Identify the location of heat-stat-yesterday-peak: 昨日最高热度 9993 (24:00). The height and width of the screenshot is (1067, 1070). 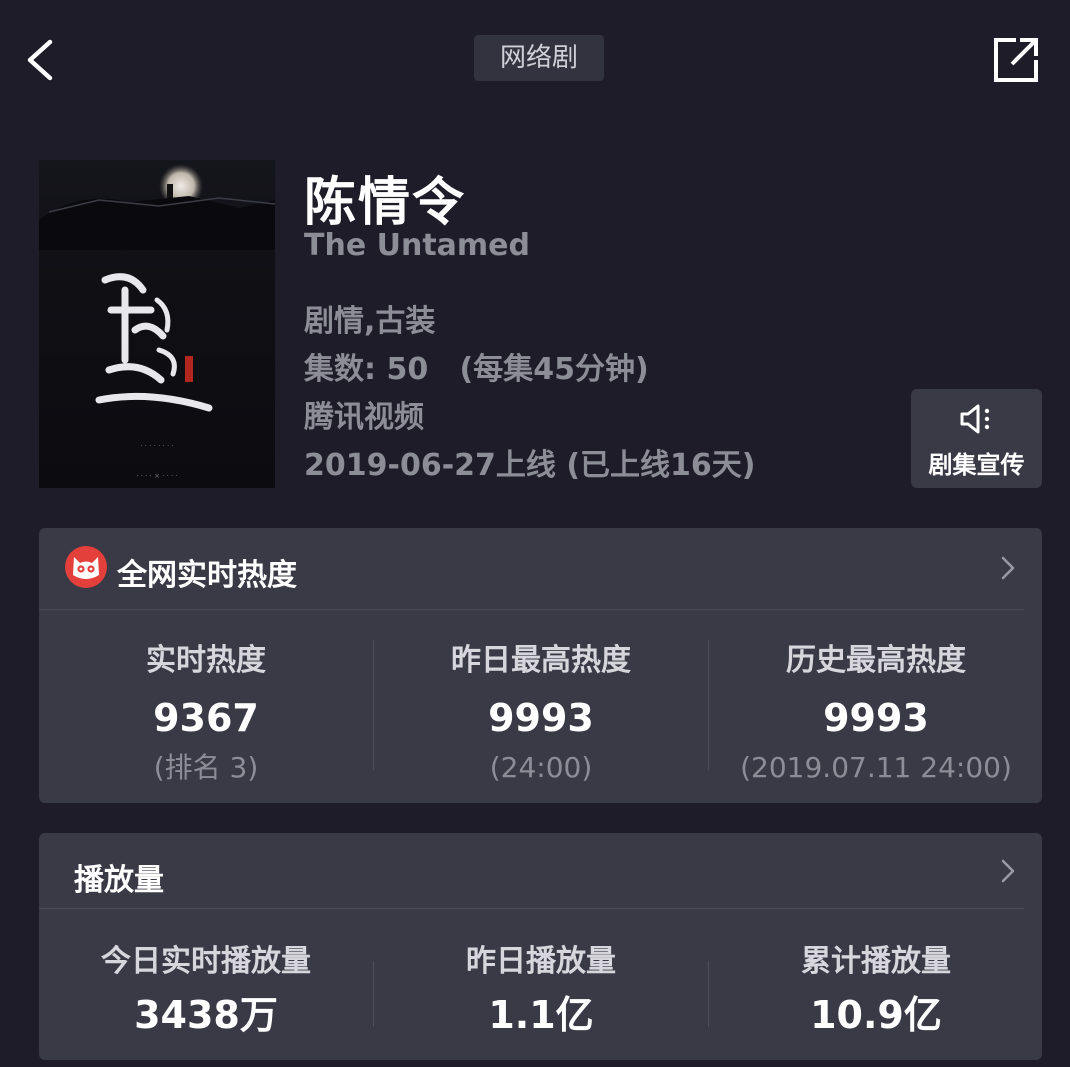
(541, 713).